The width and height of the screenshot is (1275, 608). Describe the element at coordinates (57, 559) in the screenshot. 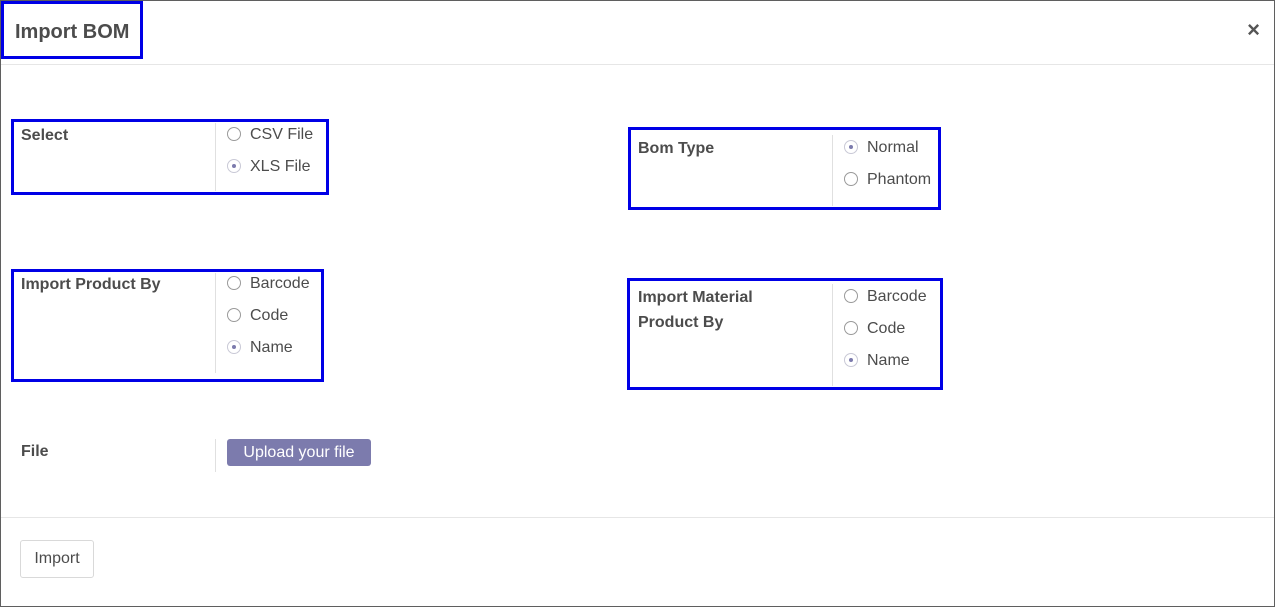

I see `import-button: Import` at that location.